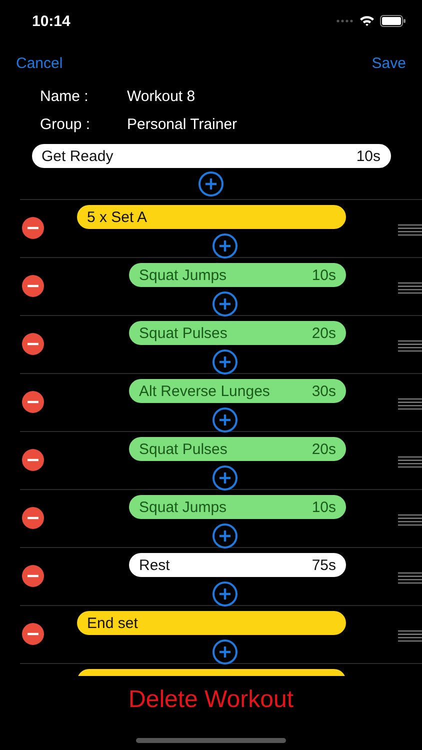 This screenshot has height=750, width=422. What do you see at coordinates (65, 96) in the screenshot?
I see `field-label: Name :` at bounding box center [65, 96].